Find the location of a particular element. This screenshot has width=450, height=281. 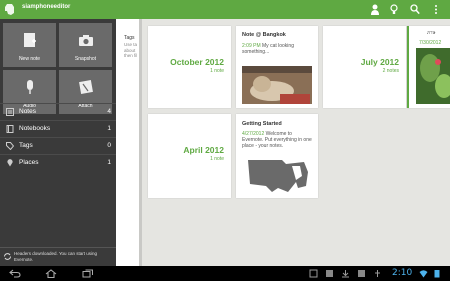

sidebar-item-count: 0 is located at coordinates (109, 145).